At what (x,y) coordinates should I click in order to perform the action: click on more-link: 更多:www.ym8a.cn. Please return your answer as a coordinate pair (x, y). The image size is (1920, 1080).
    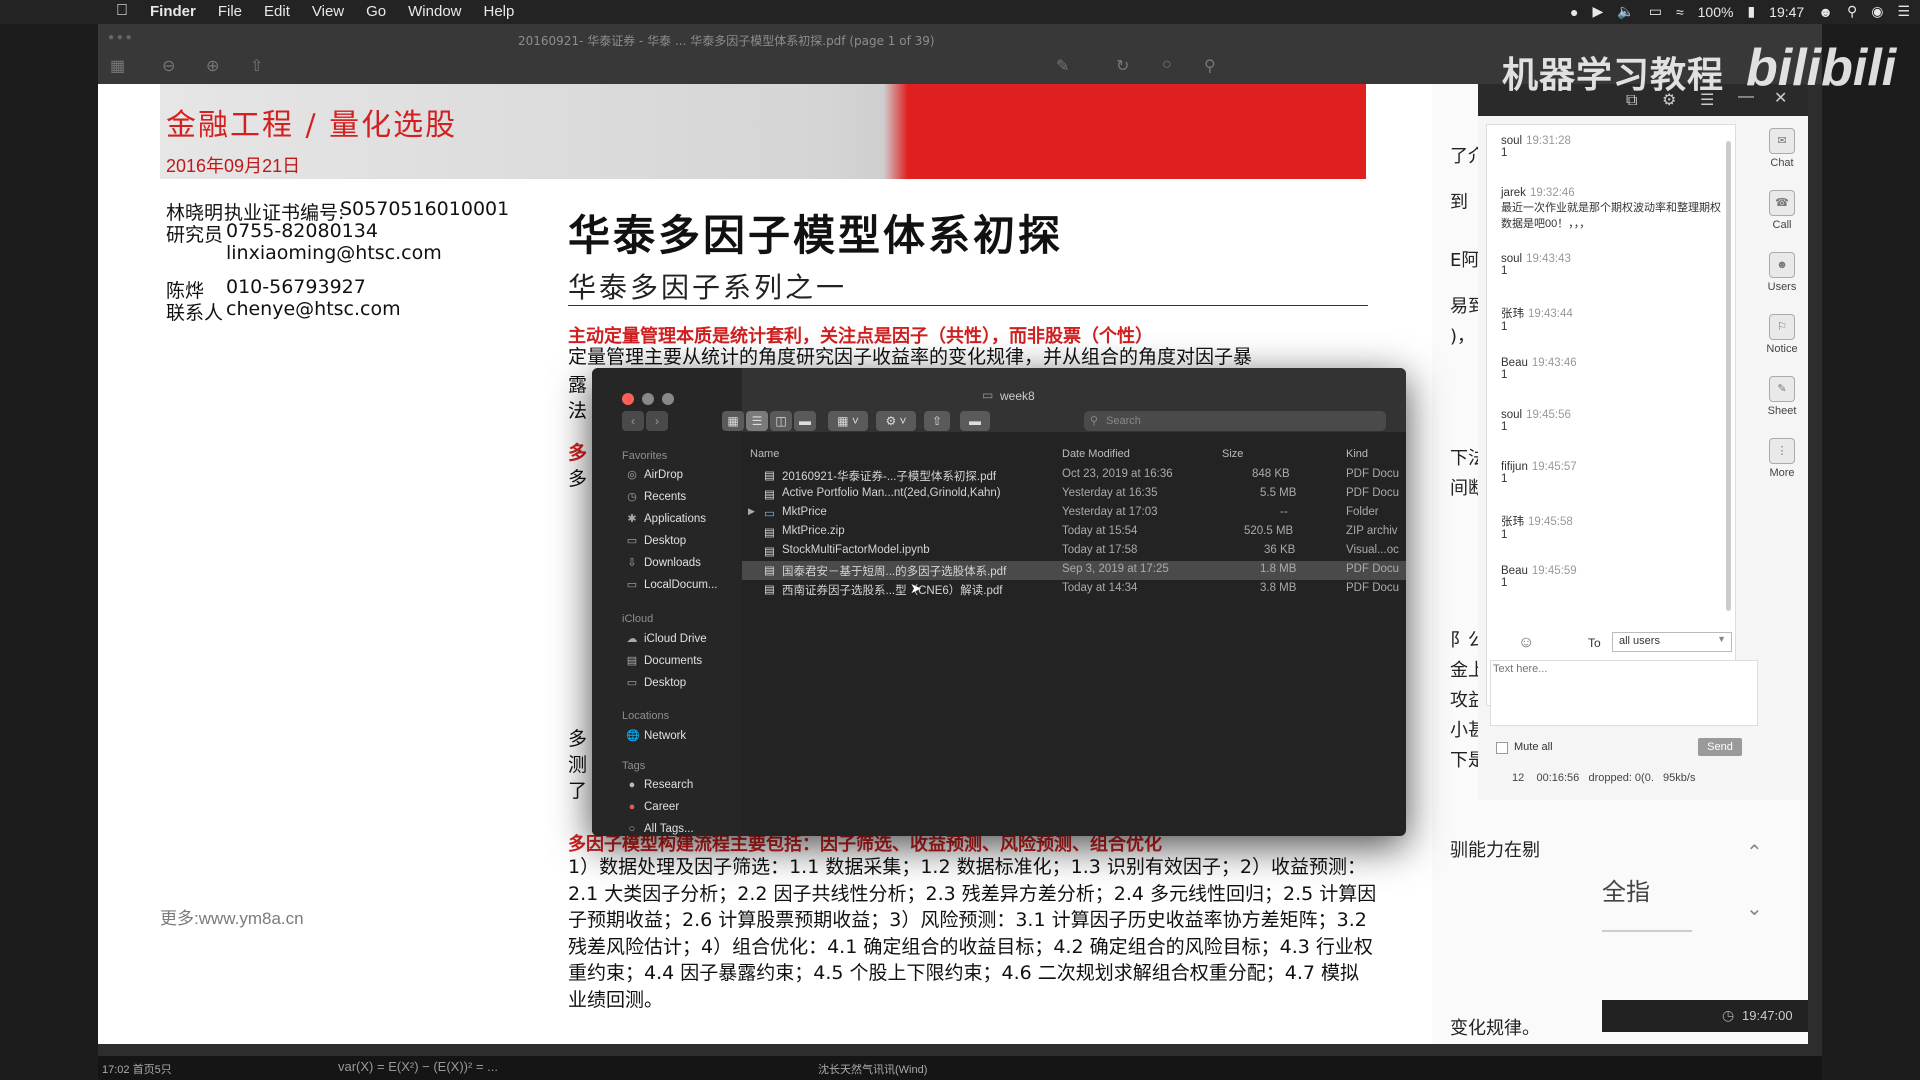
    Looking at the image, I should click on (232, 916).